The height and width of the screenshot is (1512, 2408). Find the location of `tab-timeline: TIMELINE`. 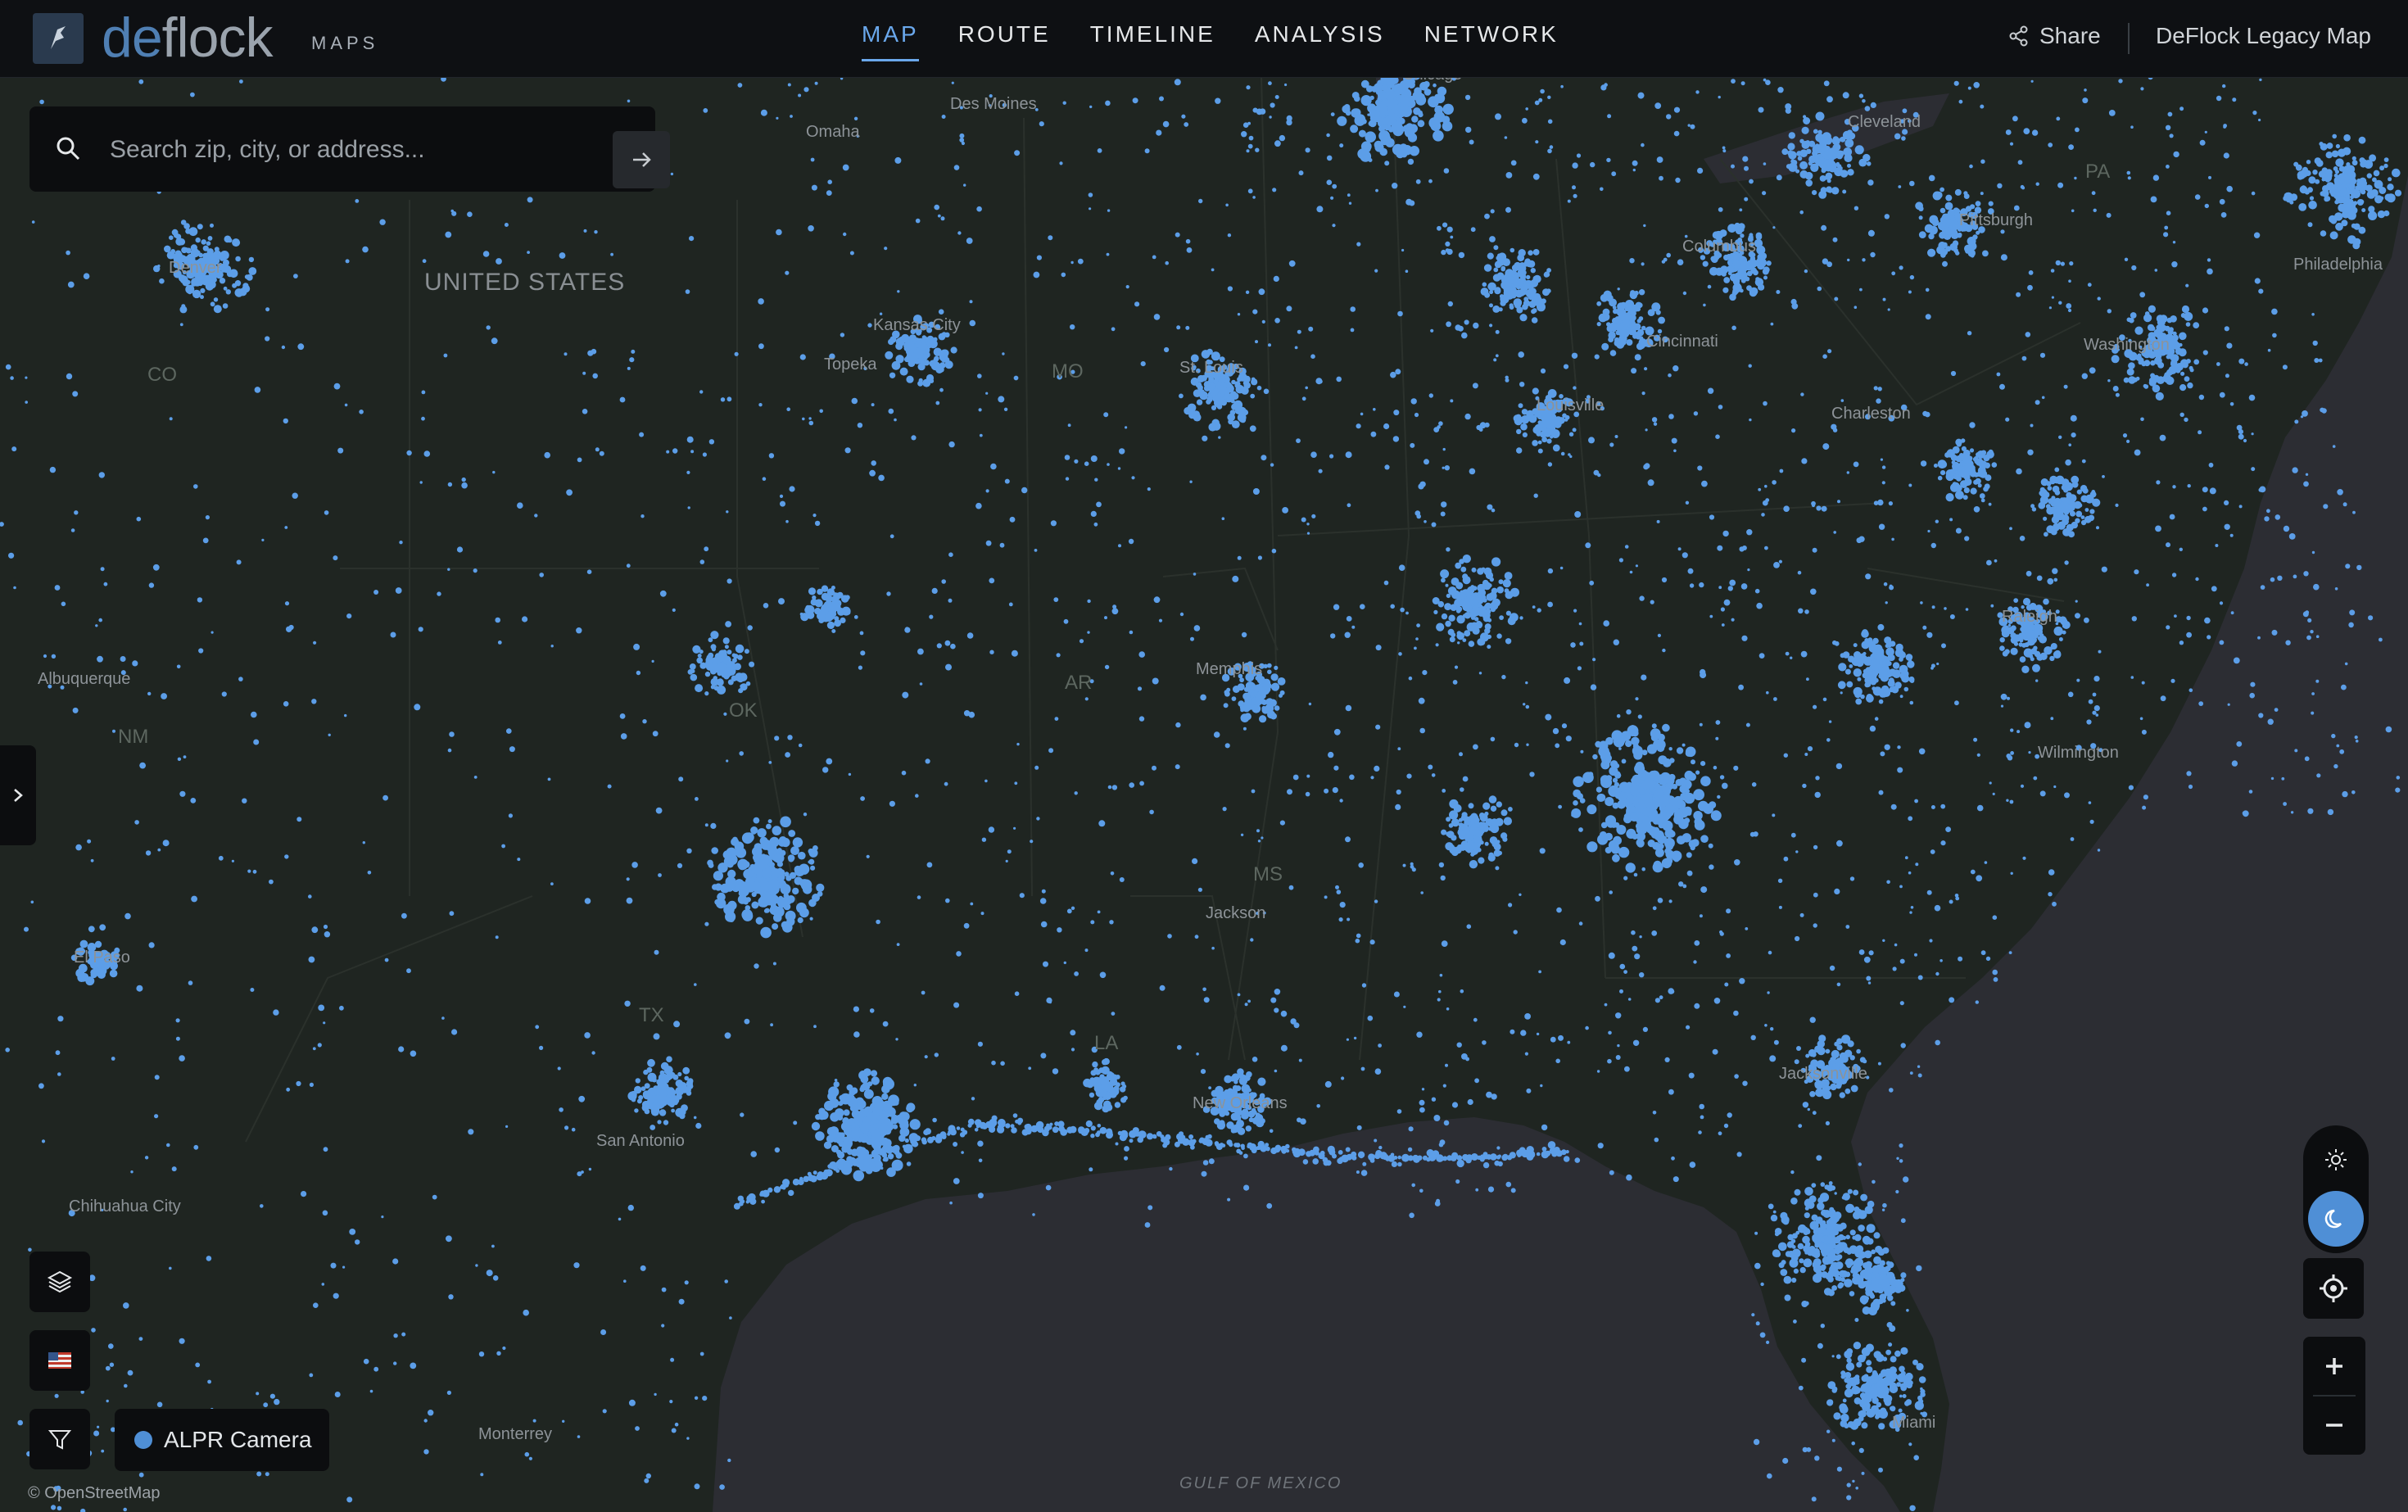

tab-timeline: TIMELINE is located at coordinates (1152, 39).